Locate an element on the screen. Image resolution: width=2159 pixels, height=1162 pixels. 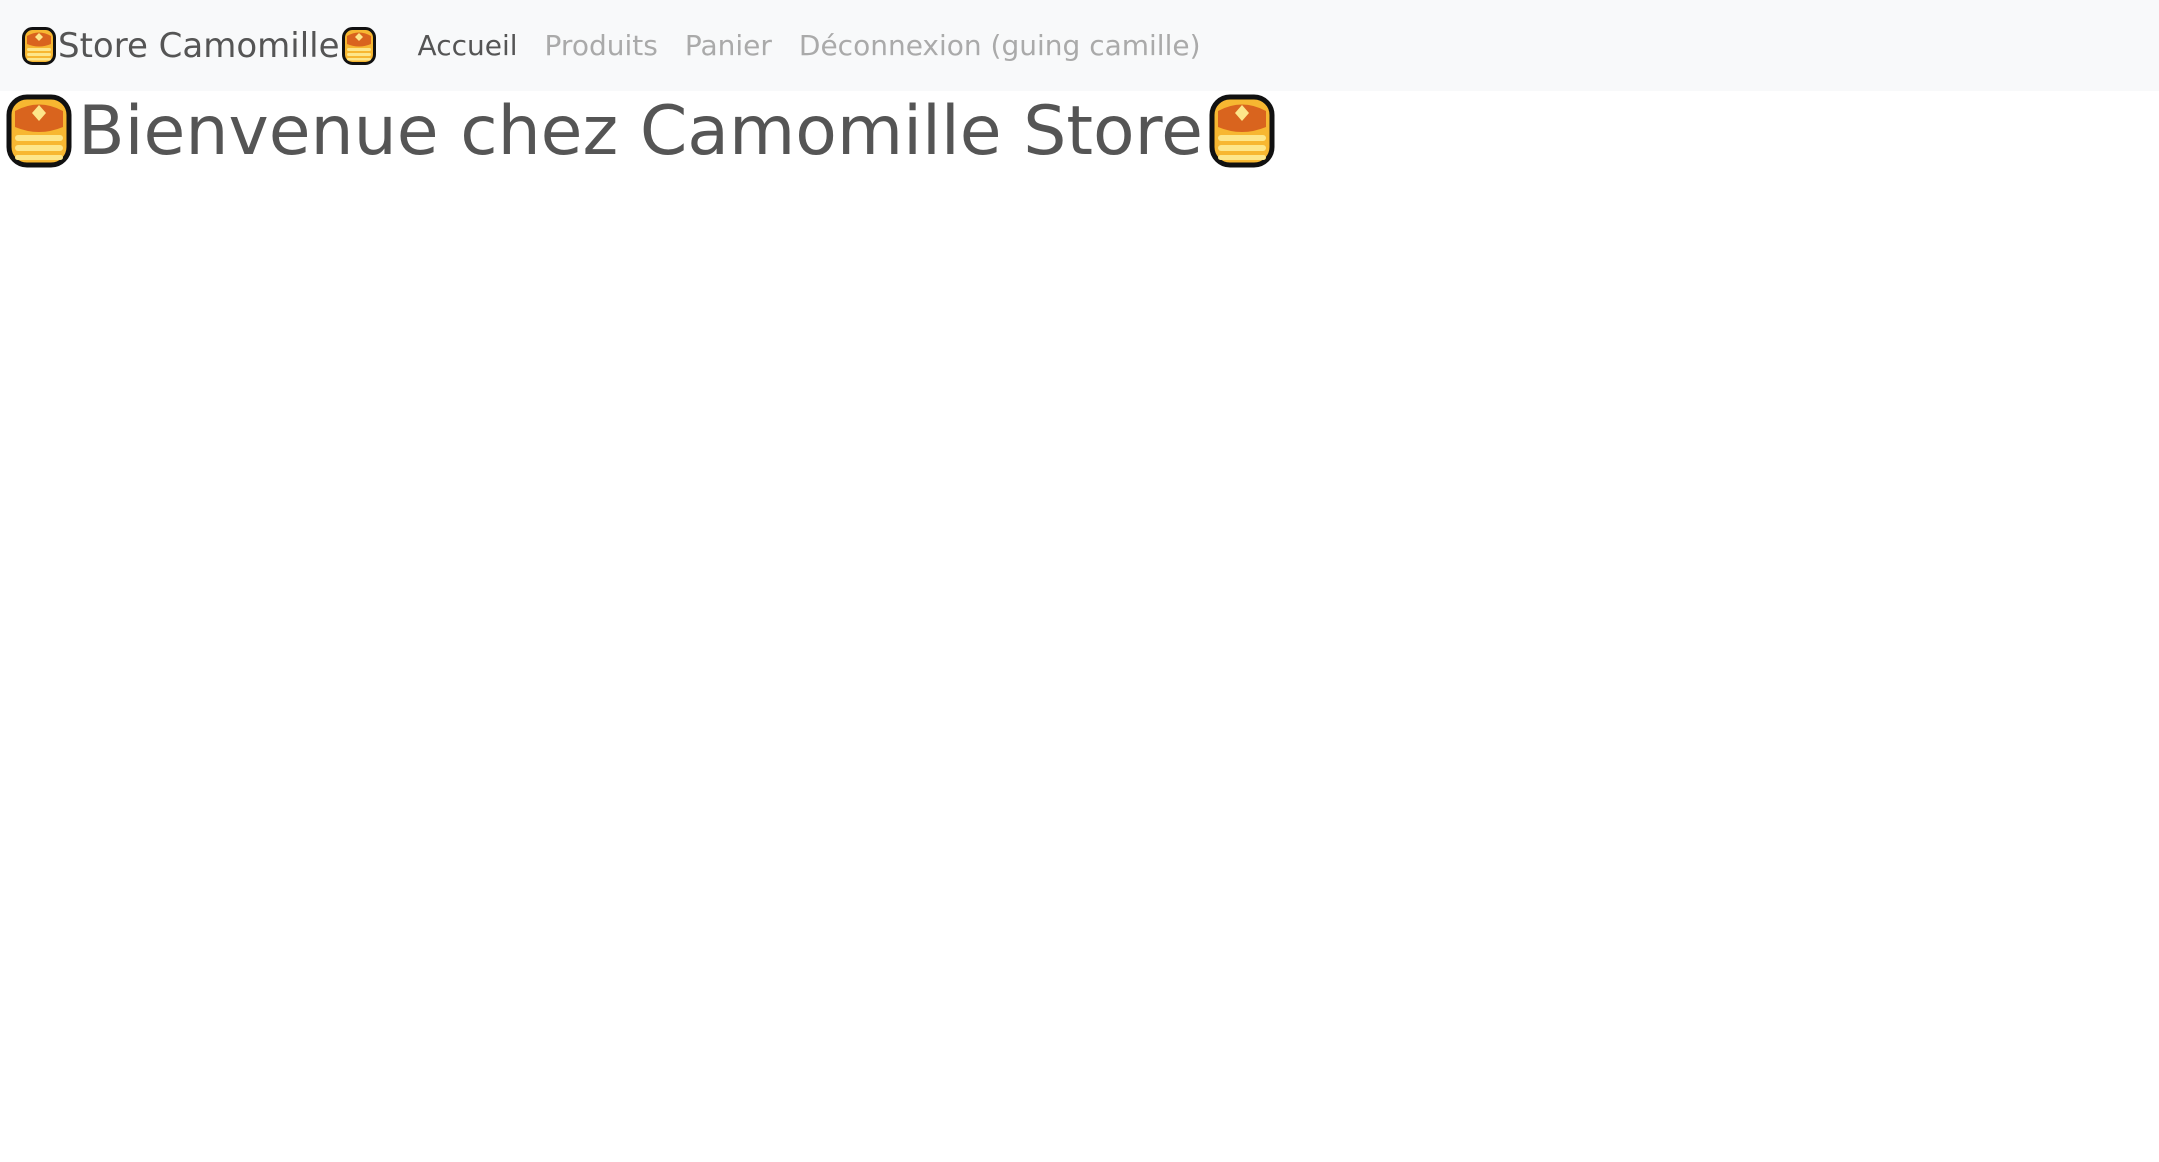
brand-label: Store Camomille is located at coordinates (199, 45).